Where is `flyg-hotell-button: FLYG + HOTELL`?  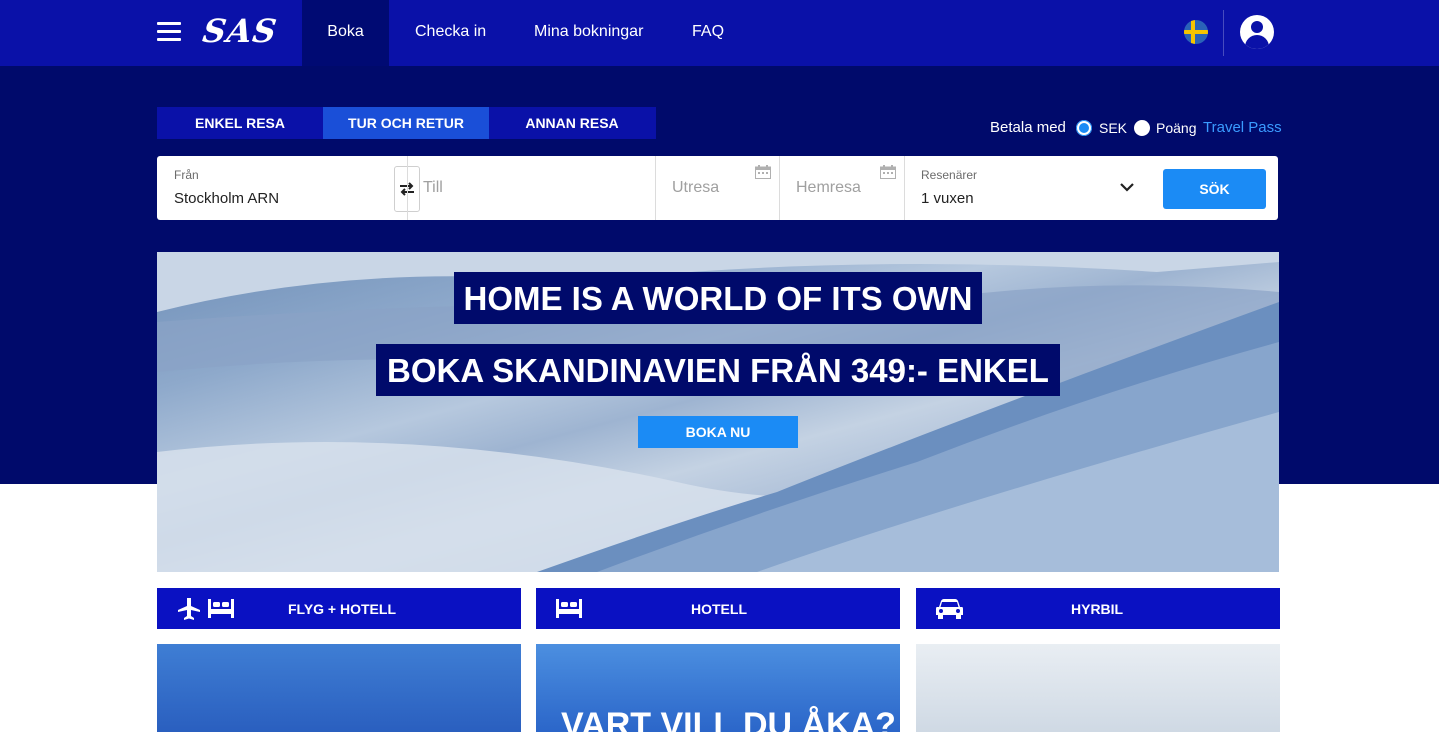
flyg-hotell-button: FLYG + HOTELL is located at coordinates (339, 608).